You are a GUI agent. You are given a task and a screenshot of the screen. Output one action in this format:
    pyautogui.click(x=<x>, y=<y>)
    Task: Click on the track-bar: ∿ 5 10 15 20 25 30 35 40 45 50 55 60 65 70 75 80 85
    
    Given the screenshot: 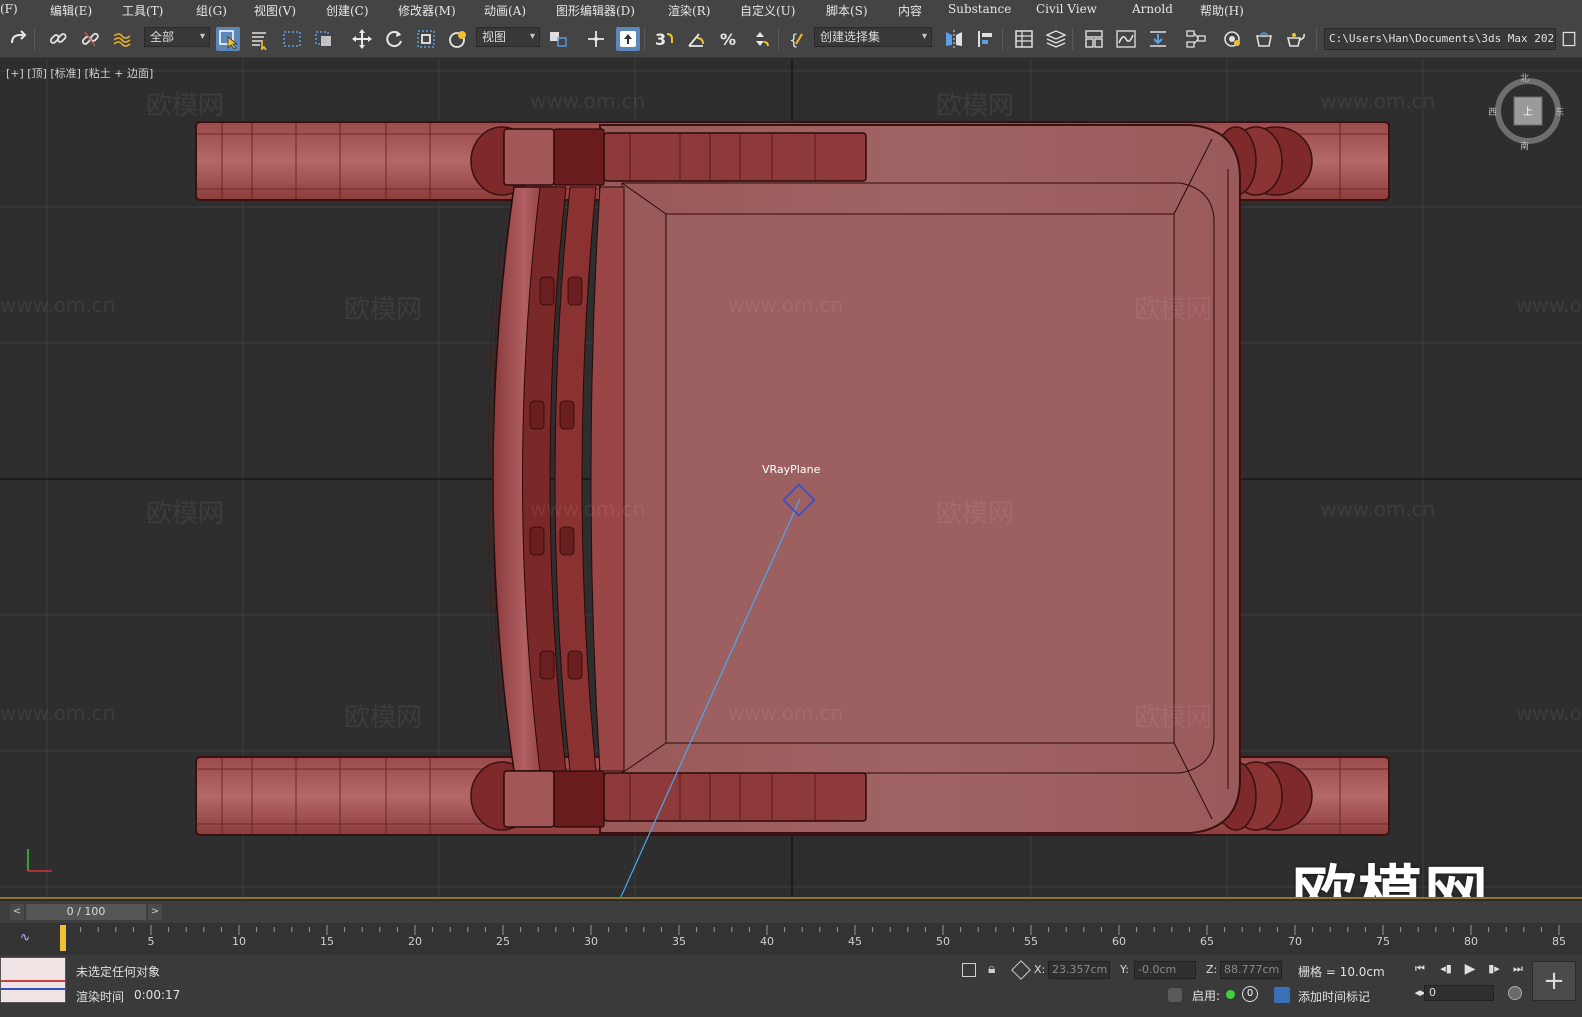 What is the action you would take?
    pyautogui.click(x=791, y=939)
    